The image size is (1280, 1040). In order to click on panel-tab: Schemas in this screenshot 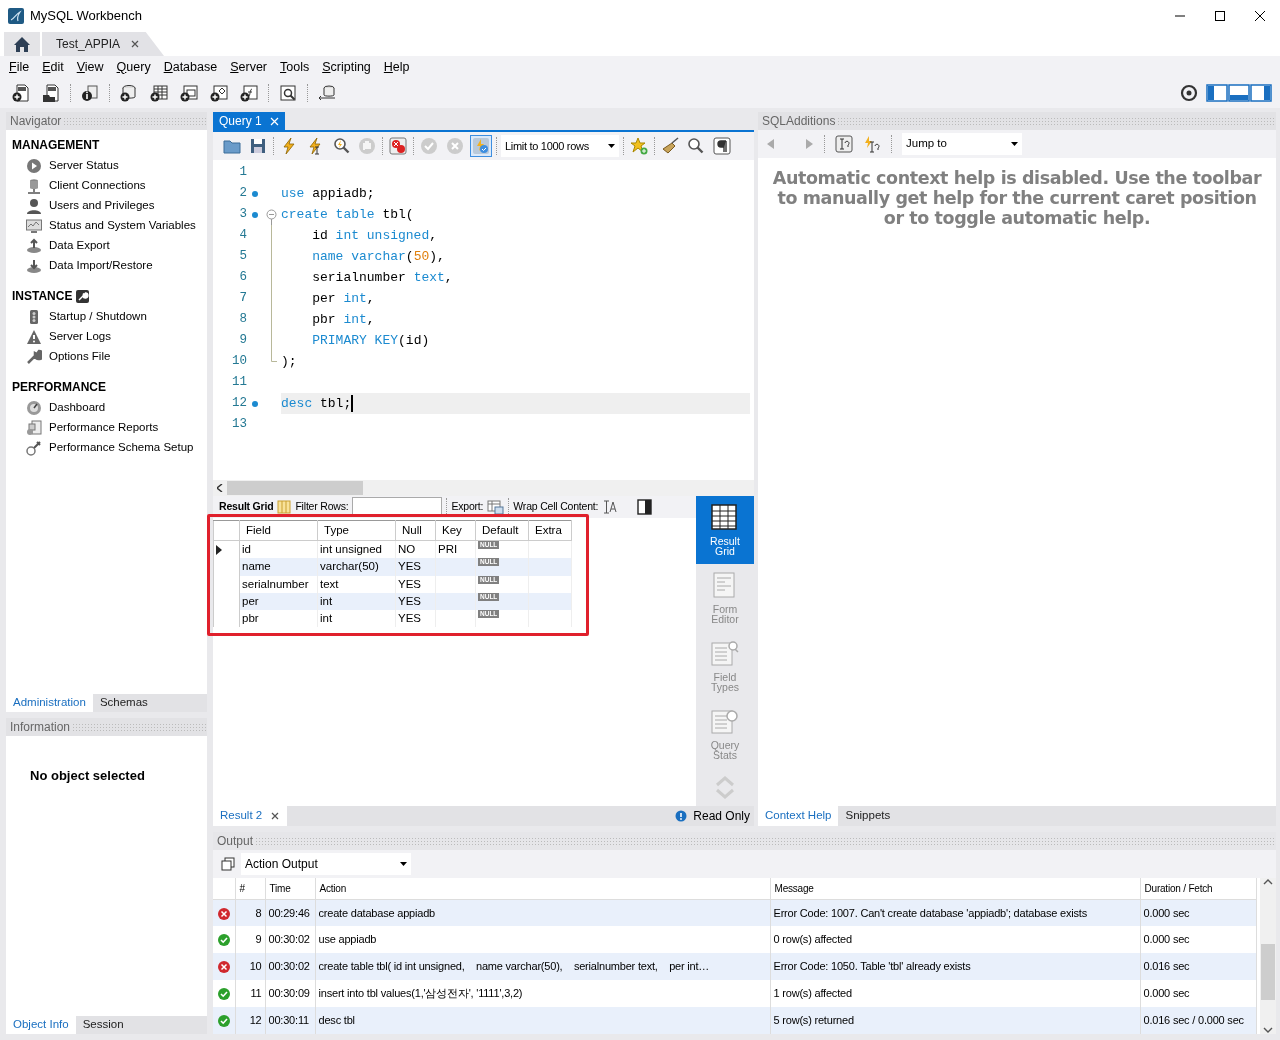, I will do `click(123, 703)`.